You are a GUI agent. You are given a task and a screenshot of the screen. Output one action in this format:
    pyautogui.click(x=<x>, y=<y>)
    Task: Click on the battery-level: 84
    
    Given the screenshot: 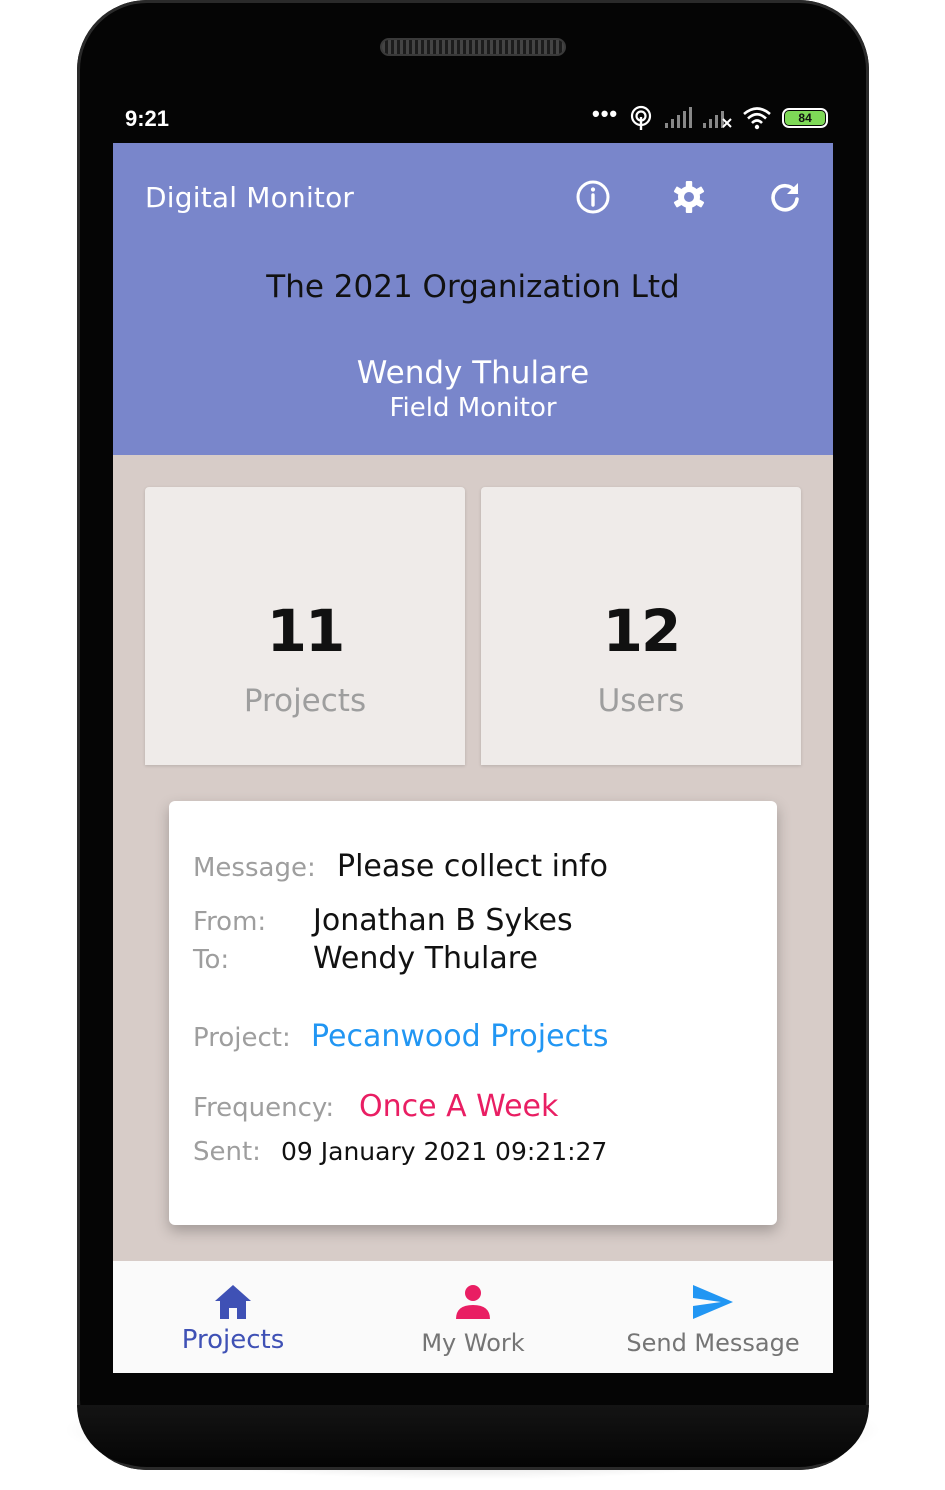 What is the action you would take?
    pyautogui.click(x=805, y=118)
    